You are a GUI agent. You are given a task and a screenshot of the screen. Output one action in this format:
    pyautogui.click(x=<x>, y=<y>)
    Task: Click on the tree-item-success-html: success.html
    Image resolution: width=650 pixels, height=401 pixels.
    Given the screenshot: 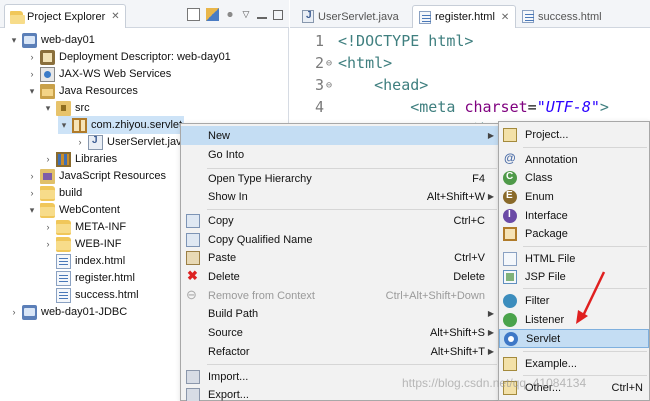 What is the action you would take?
    pyautogui.click(x=90, y=295)
    